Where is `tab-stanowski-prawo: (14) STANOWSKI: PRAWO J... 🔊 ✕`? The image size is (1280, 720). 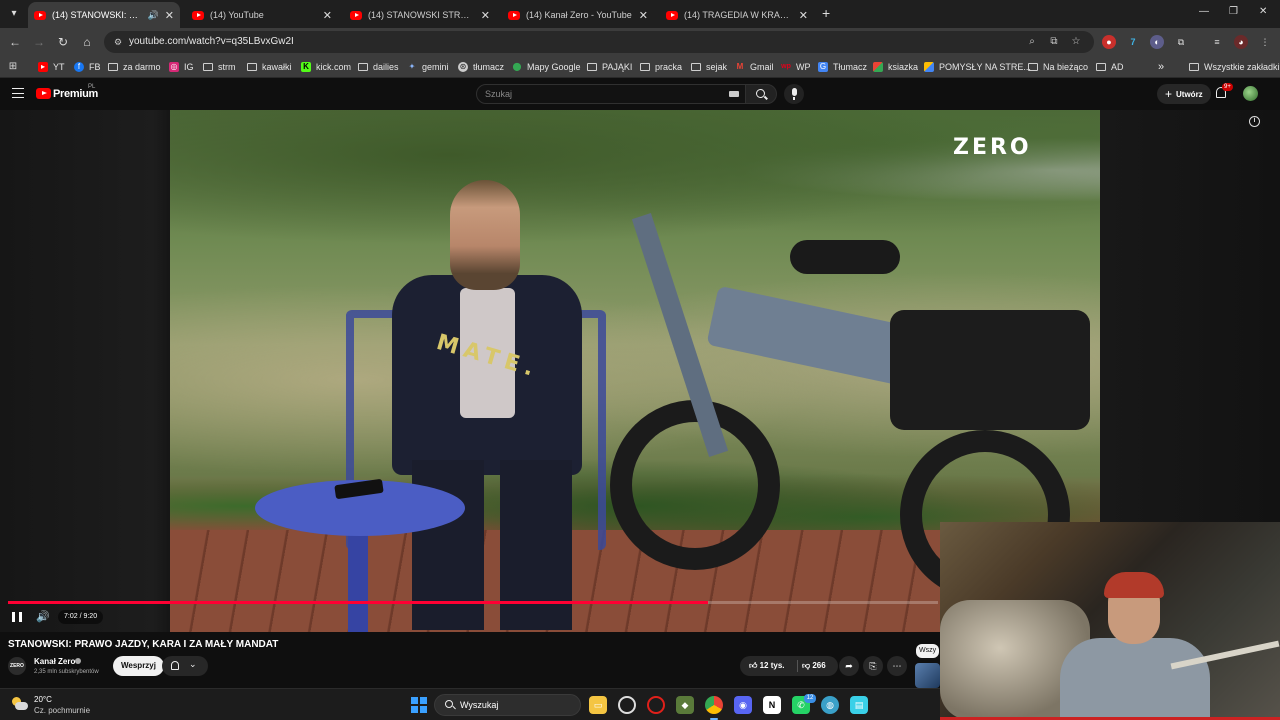
tab-stanowski-prawo: (14) STANOWSKI: PRAWO J... 🔊 ✕ is located at coordinates (104, 15).